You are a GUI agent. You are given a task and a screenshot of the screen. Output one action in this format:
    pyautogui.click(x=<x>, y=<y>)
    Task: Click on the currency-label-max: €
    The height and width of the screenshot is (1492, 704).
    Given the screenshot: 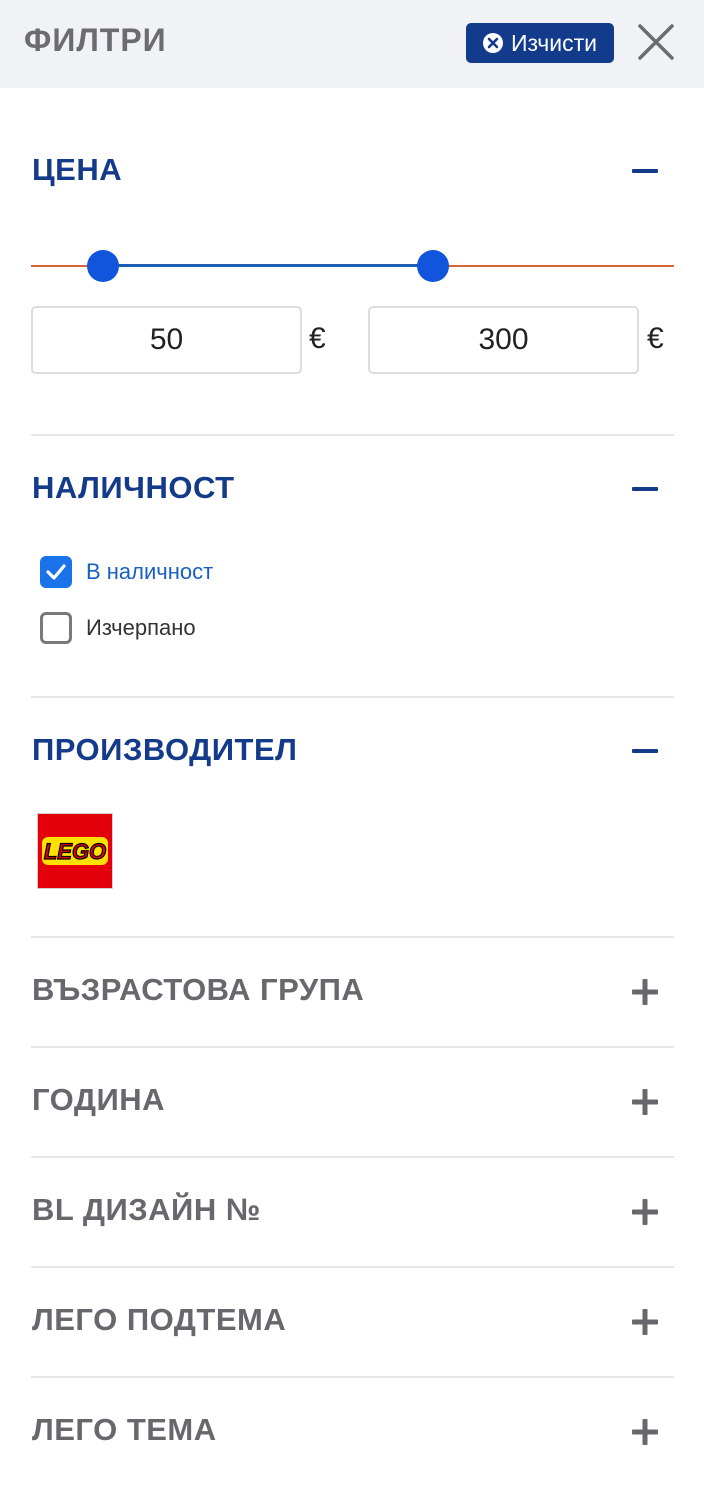 What is the action you would take?
    pyautogui.click(x=655, y=338)
    